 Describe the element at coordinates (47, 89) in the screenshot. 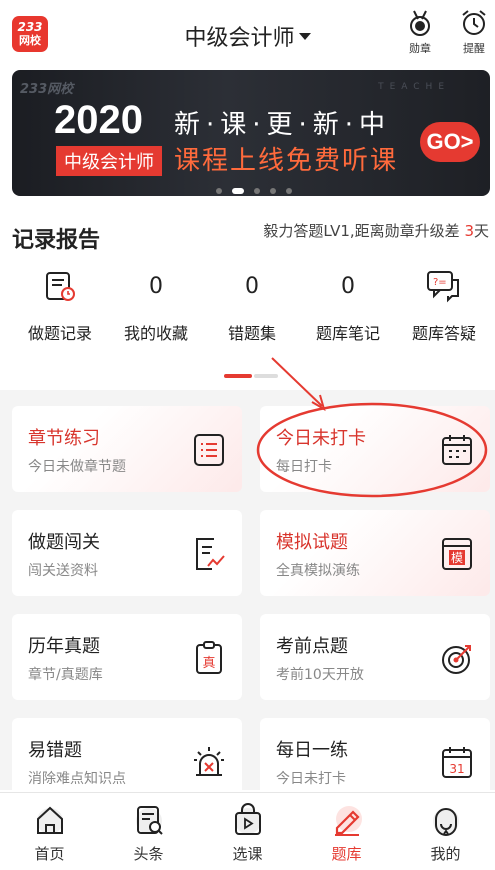

I see `banner-brand: 233网校` at that location.